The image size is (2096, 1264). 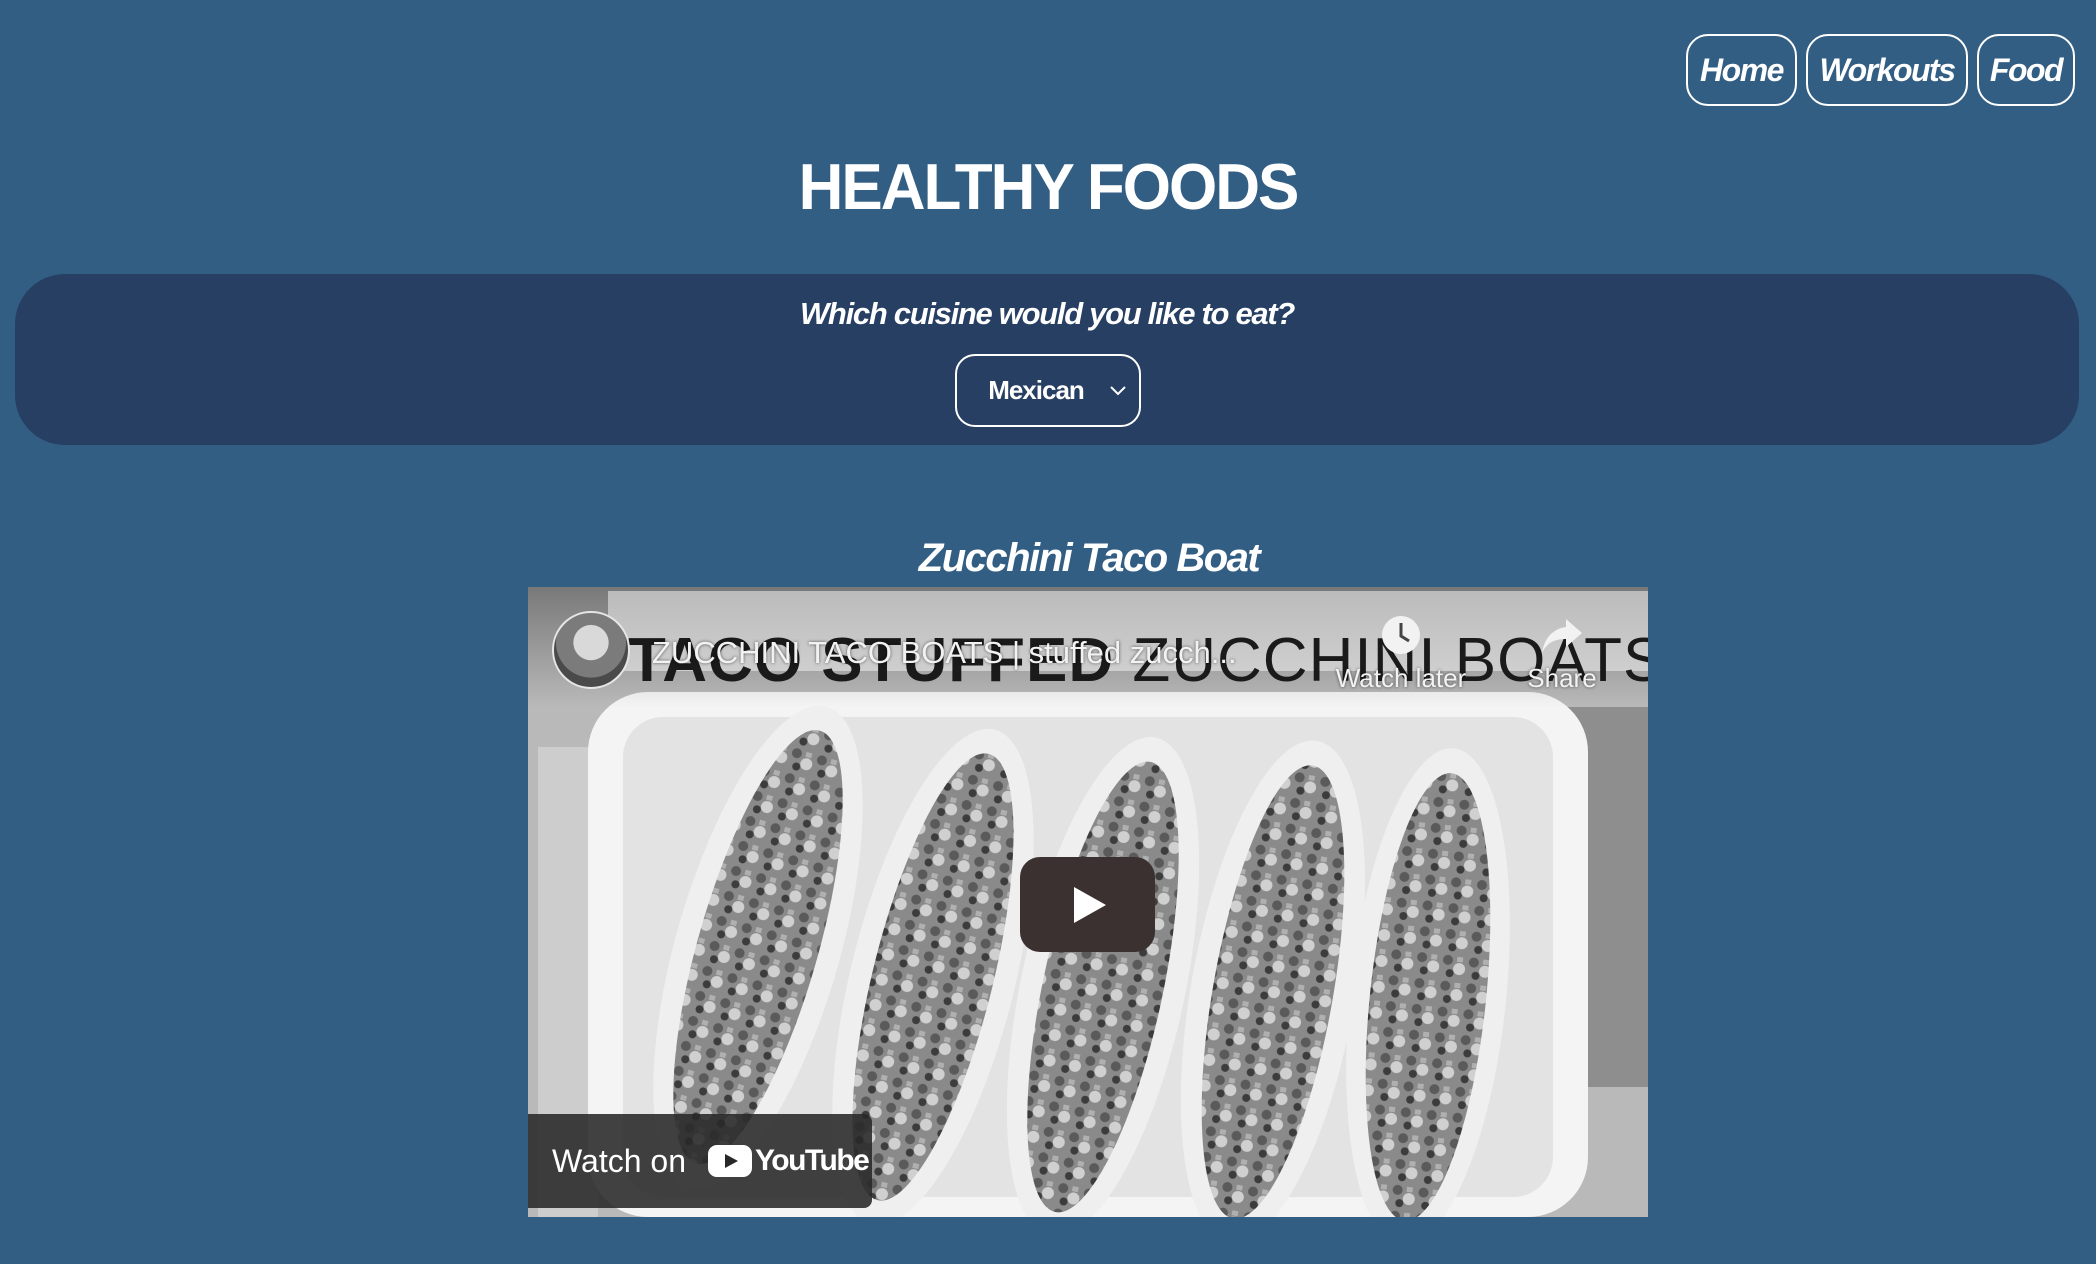 I want to click on top-nav: Home Workouts Food, so click(x=1880, y=70).